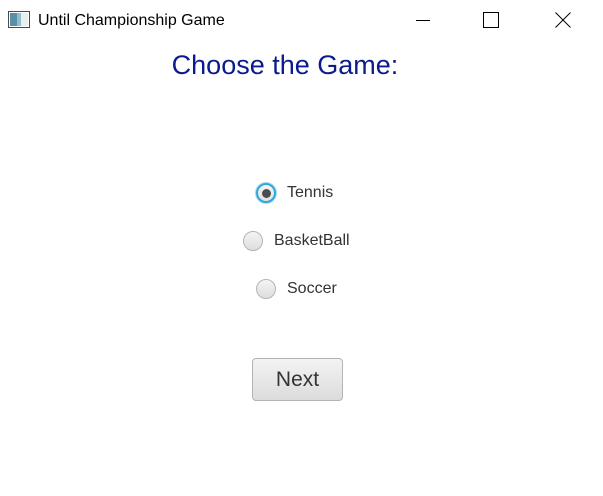 This screenshot has height=496, width=603. What do you see at coordinates (131, 20) in the screenshot?
I see `window-title: Until Championship Game` at bounding box center [131, 20].